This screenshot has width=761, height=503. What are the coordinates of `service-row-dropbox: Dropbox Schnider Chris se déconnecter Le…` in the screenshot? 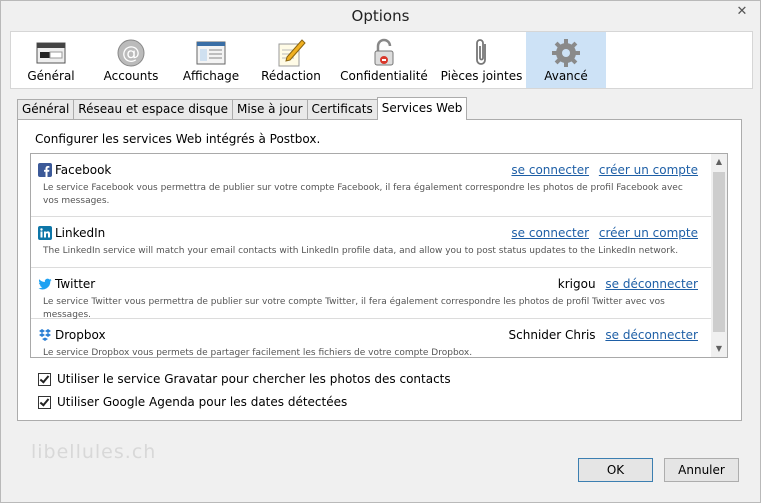 It's located at (371, 338).